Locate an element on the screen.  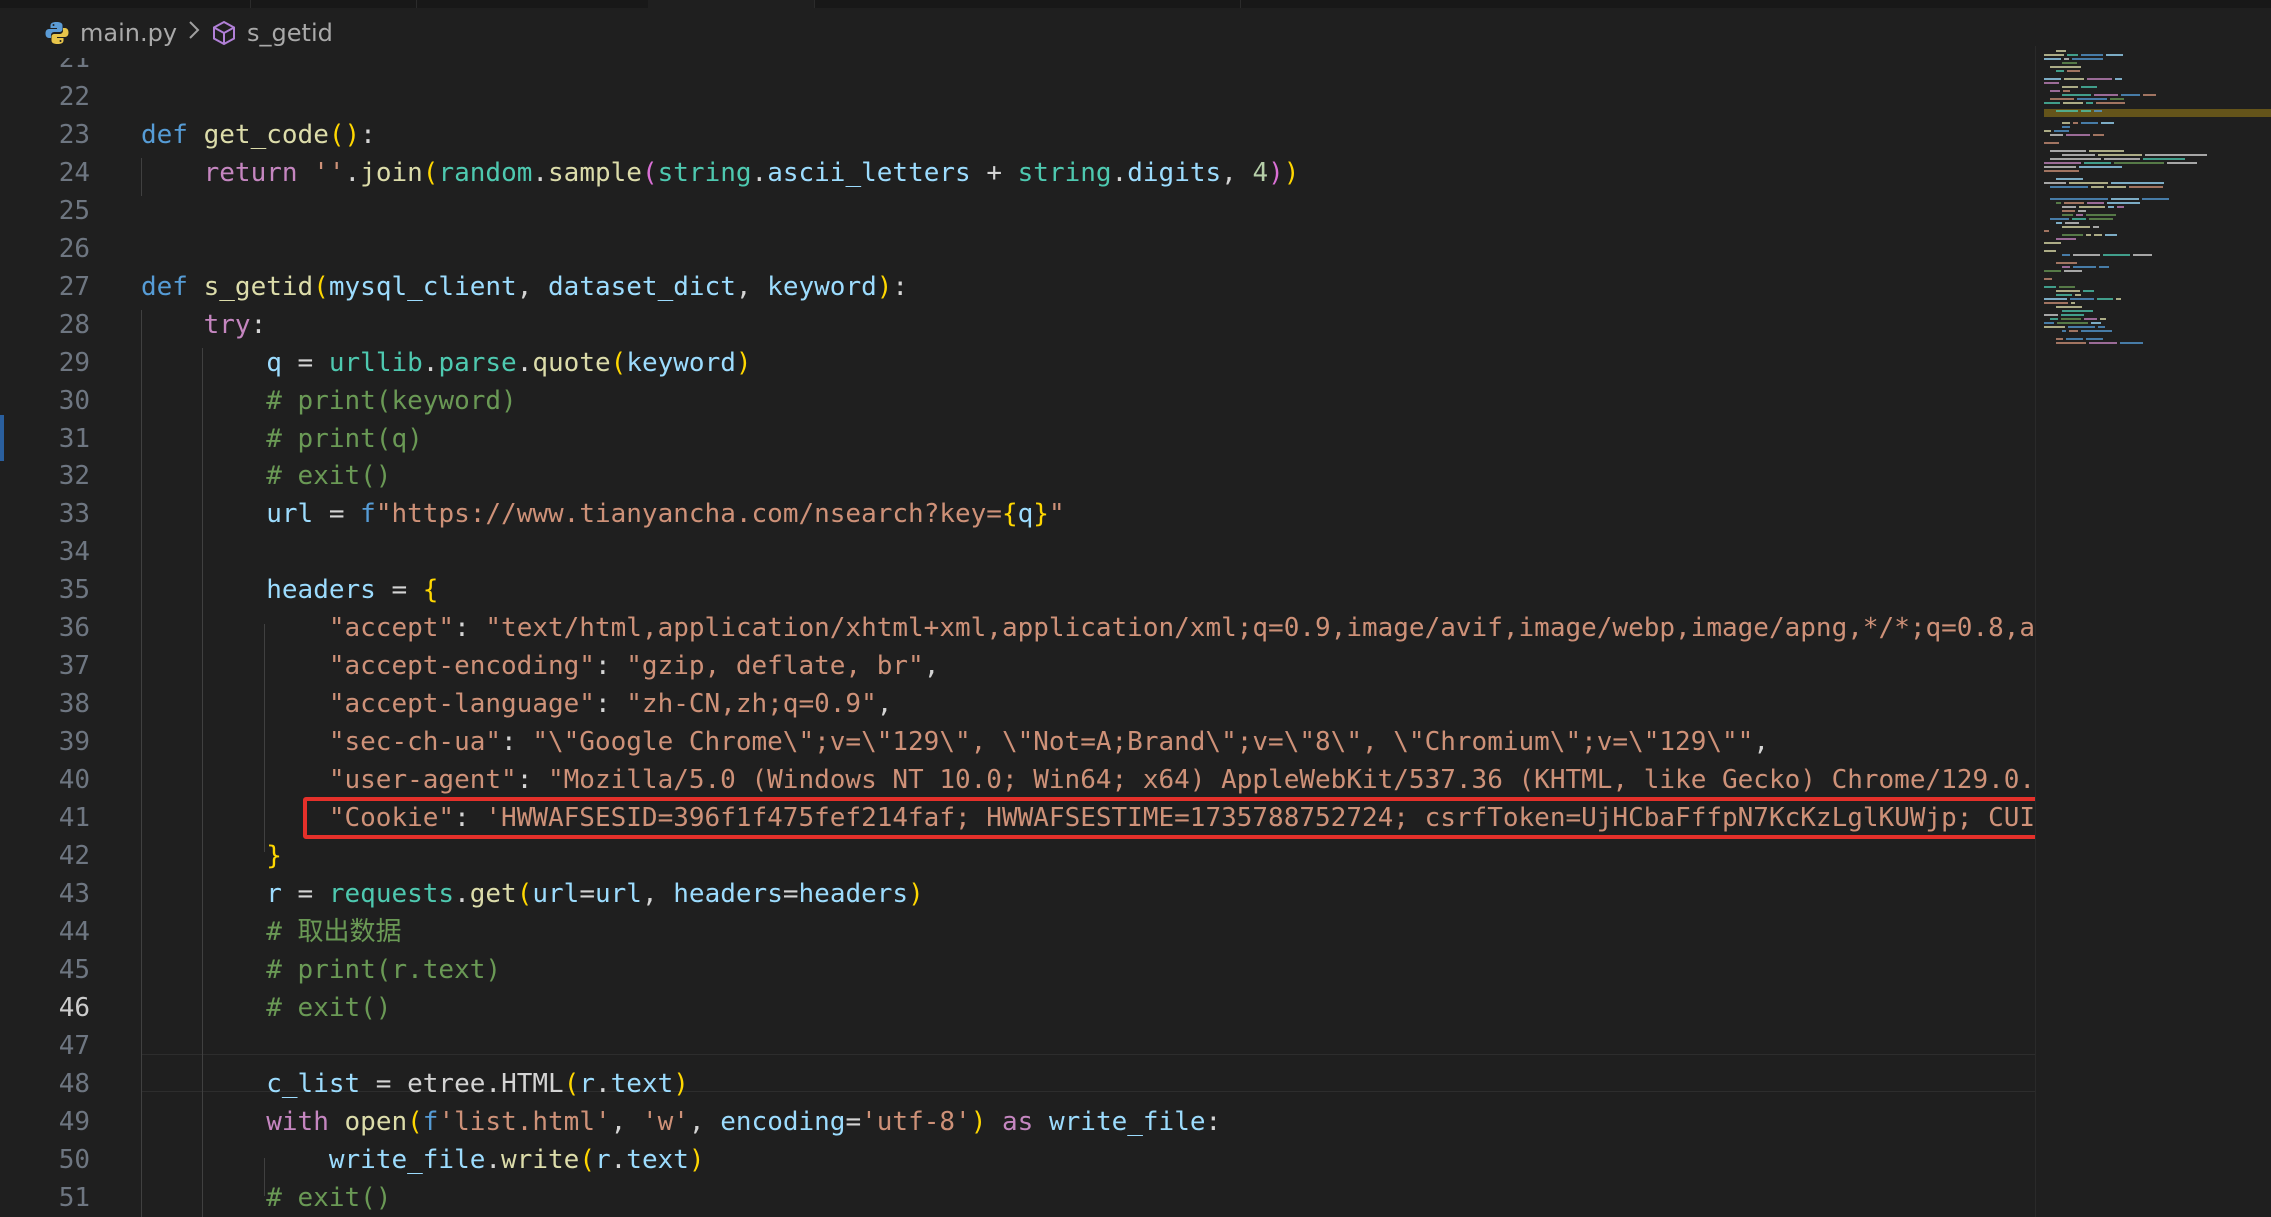
code-line: 48 c_list = etree.HTML(r.text) is located at coordinates (1017, 1084).